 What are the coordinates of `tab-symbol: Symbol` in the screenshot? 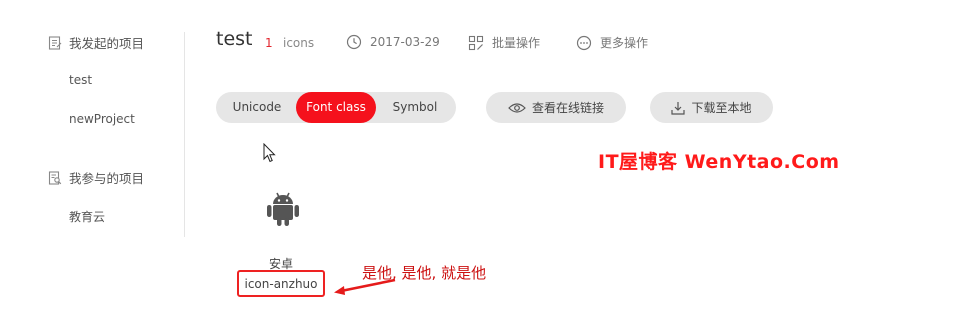 It's located at (415, 107).